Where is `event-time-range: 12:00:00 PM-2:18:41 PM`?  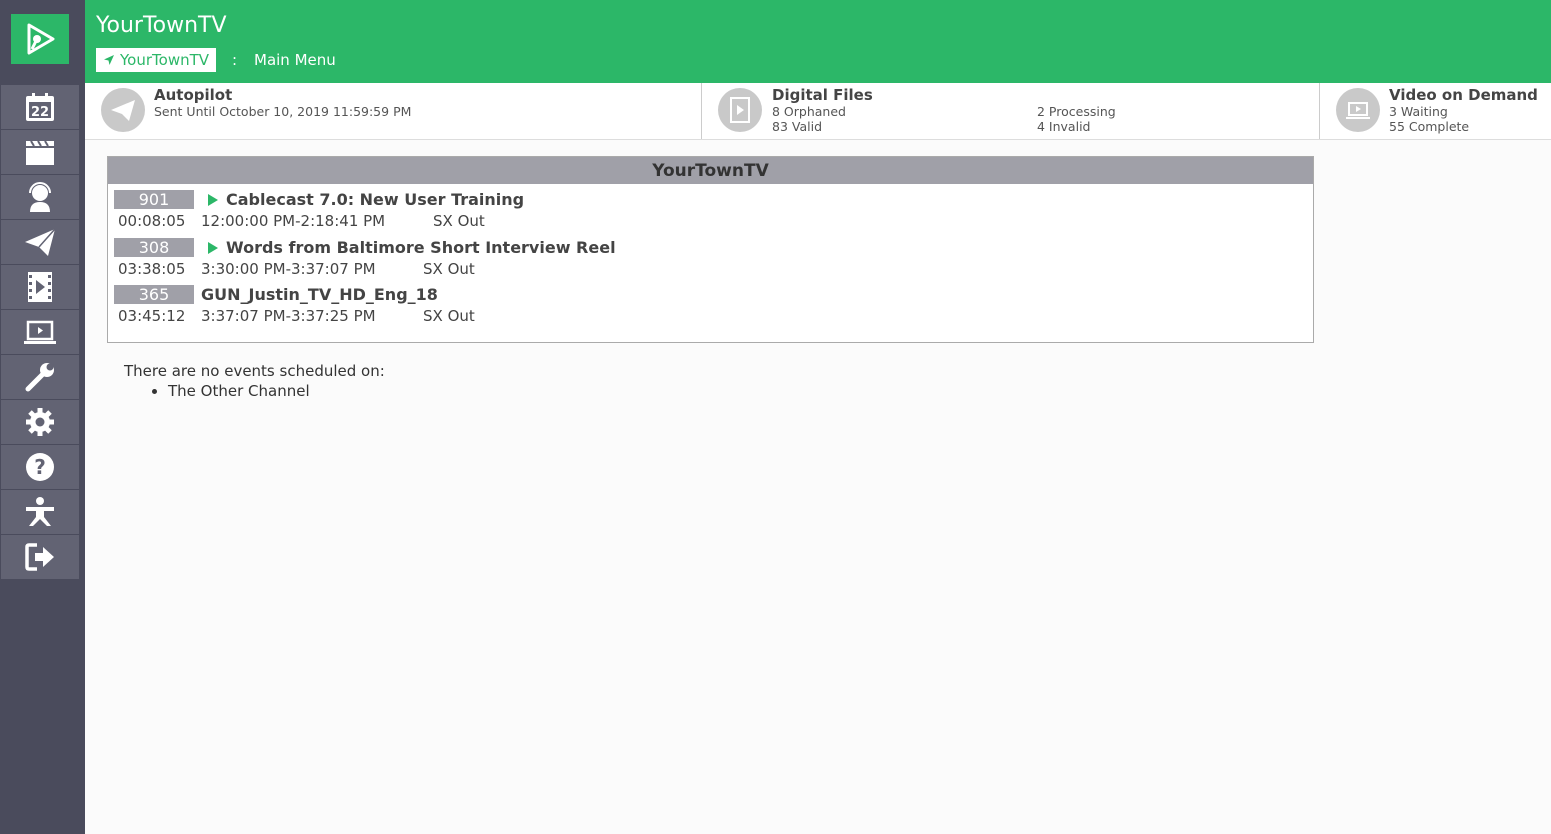
event-time-range: 12:00:00 PM-2:18:41 PM is located at coordinates (293, 221).